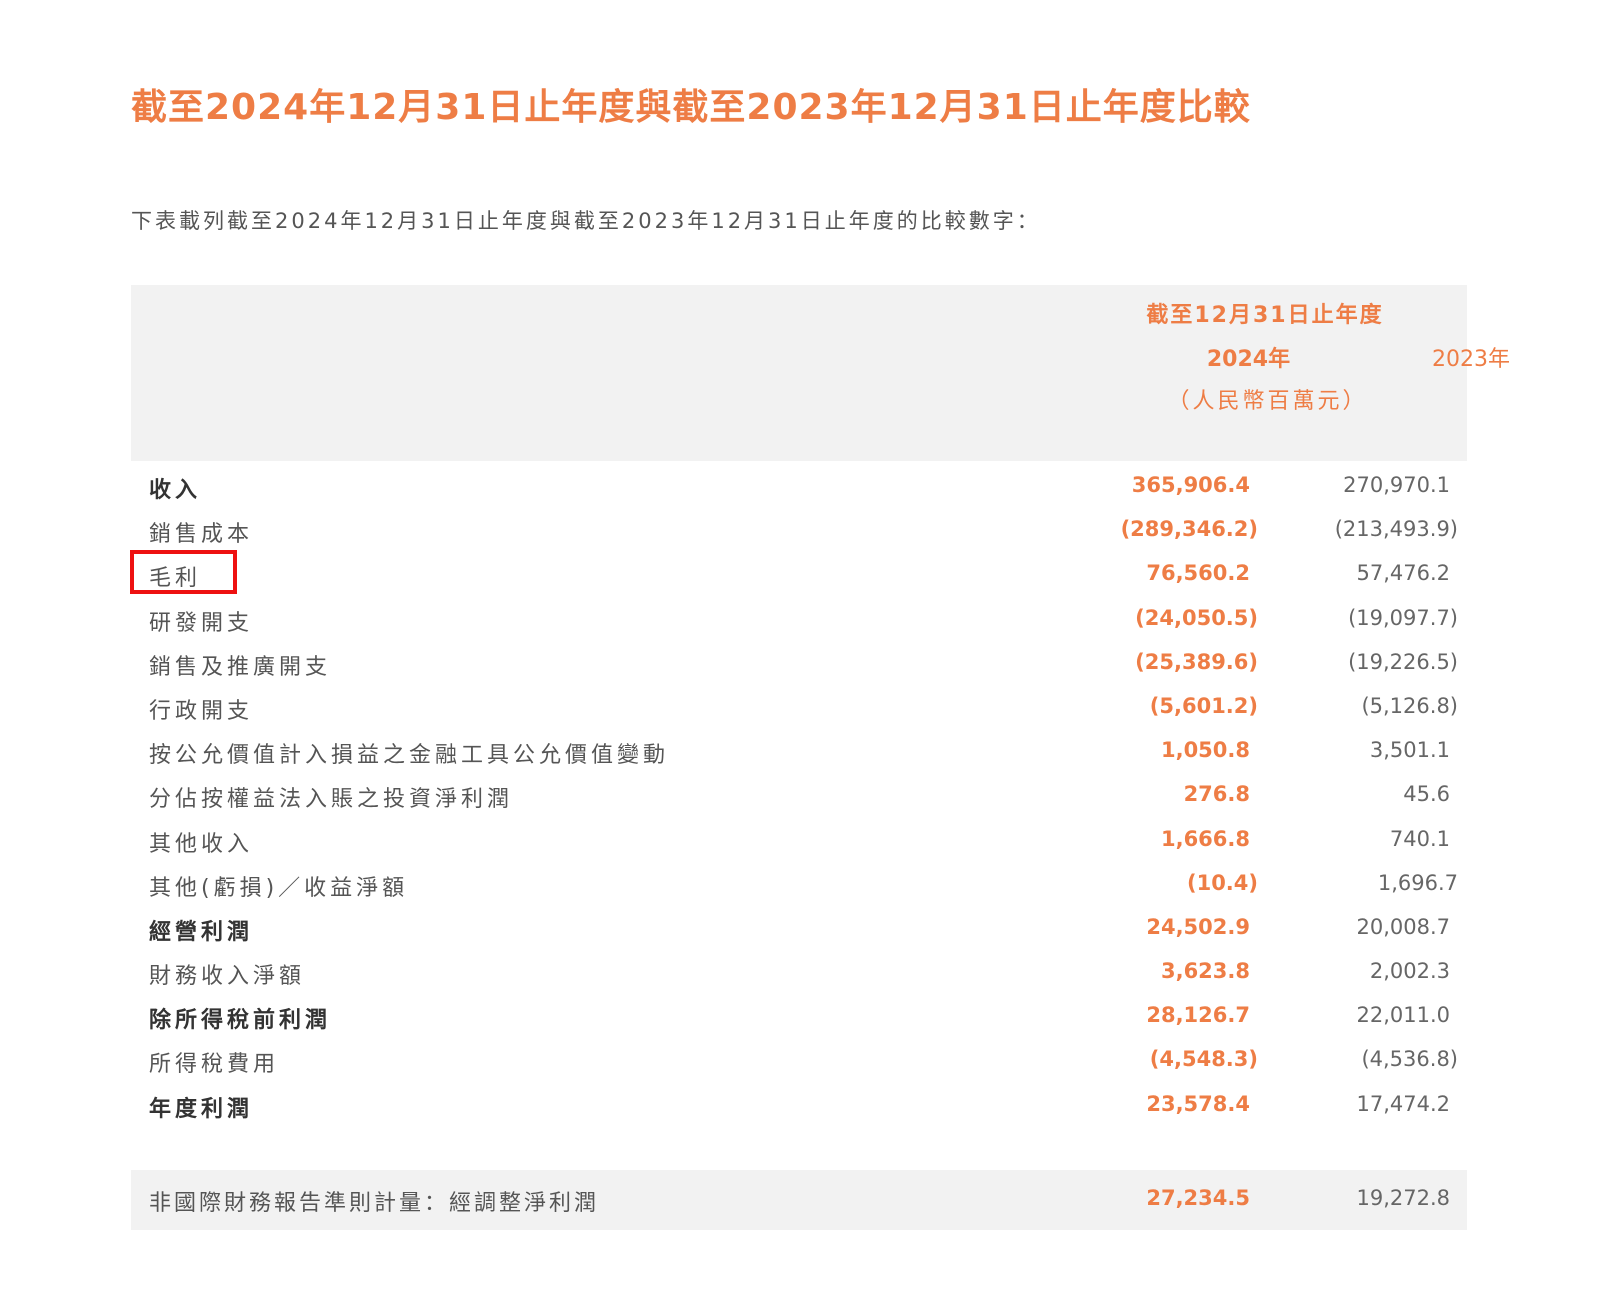 Image resolution: width=1598 pixels, height=1309 pixels. I want to click on row-value-2023: (4,536.8), so click(1409, 1059).